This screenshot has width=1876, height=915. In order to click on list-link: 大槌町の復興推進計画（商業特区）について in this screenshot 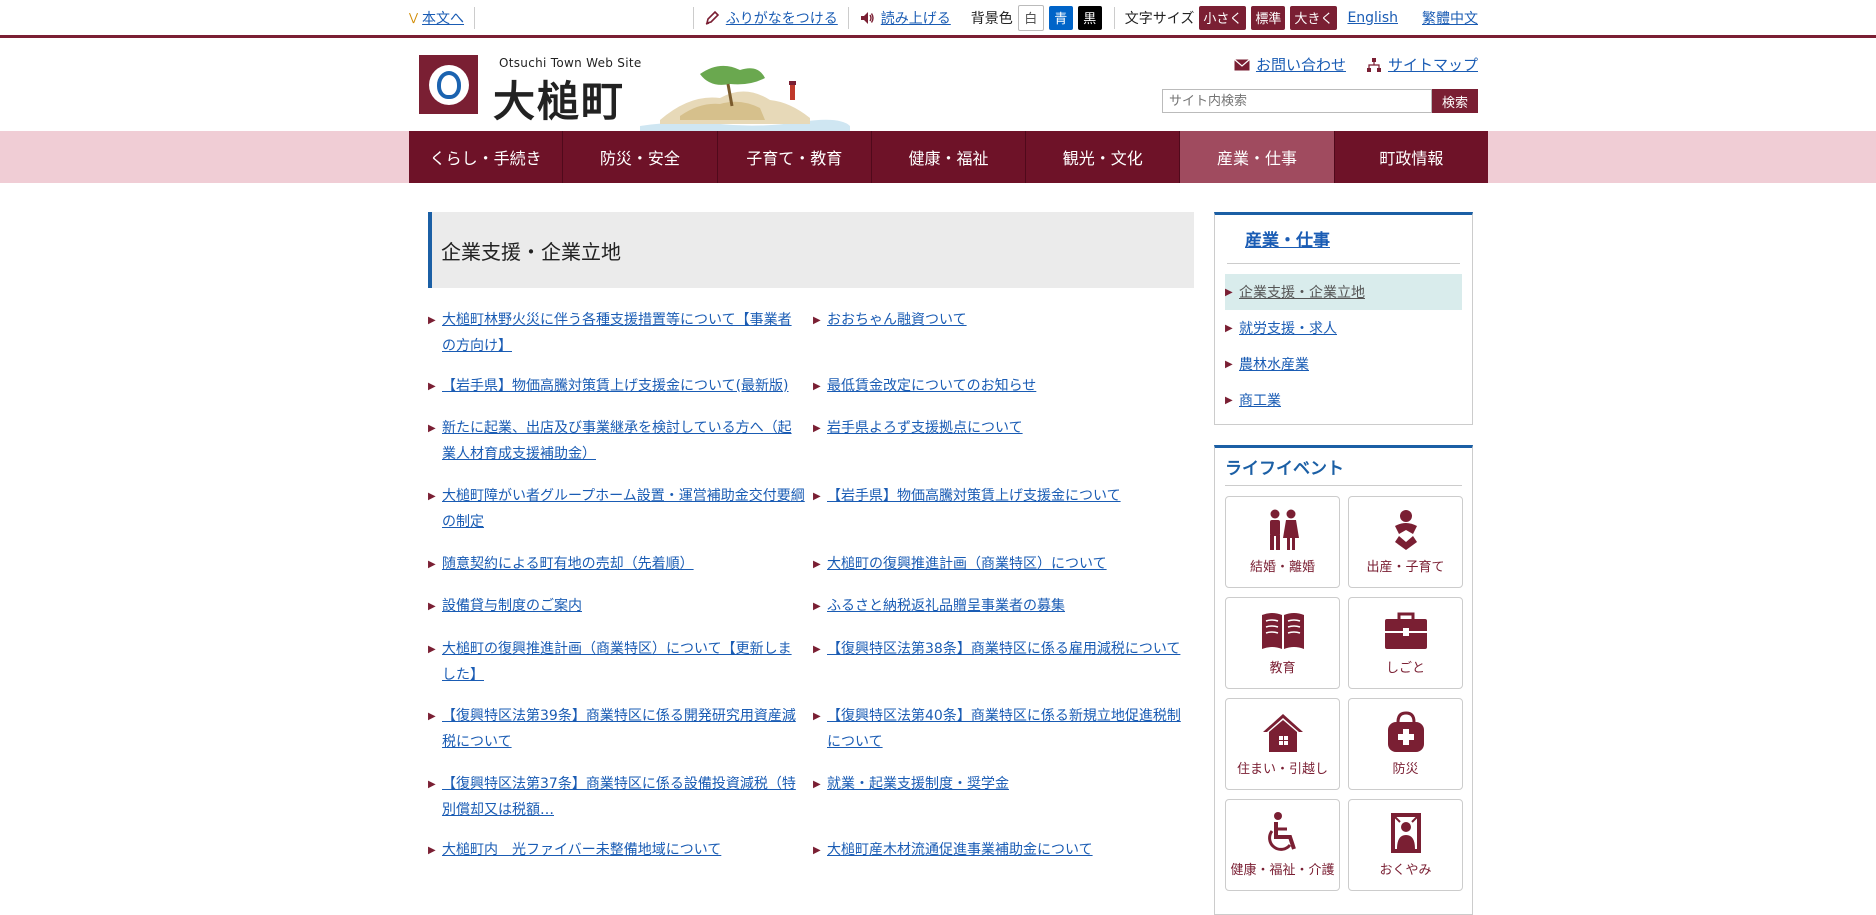, I will do `click(967, 564)`.